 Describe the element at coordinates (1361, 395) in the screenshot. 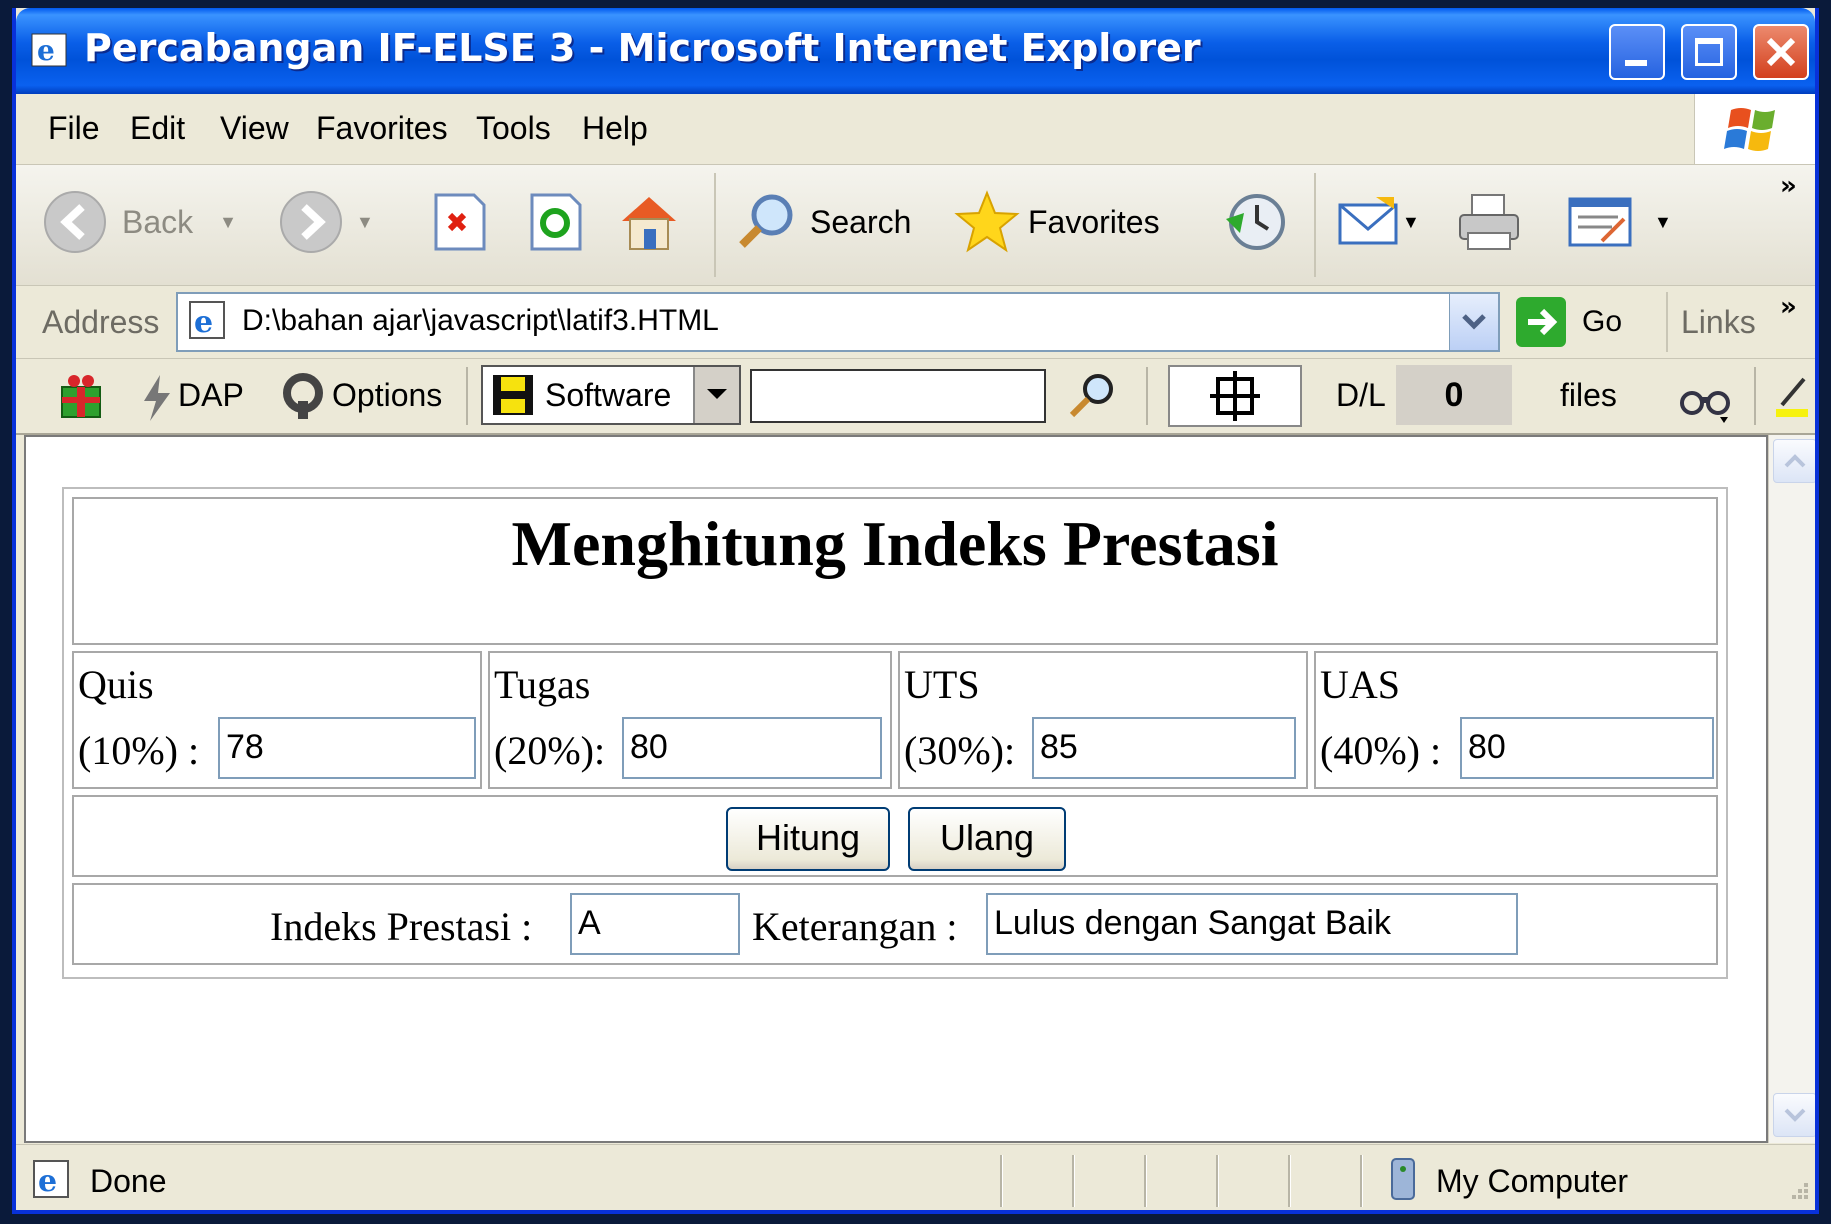

I see `dl-label: D/L` at that location.